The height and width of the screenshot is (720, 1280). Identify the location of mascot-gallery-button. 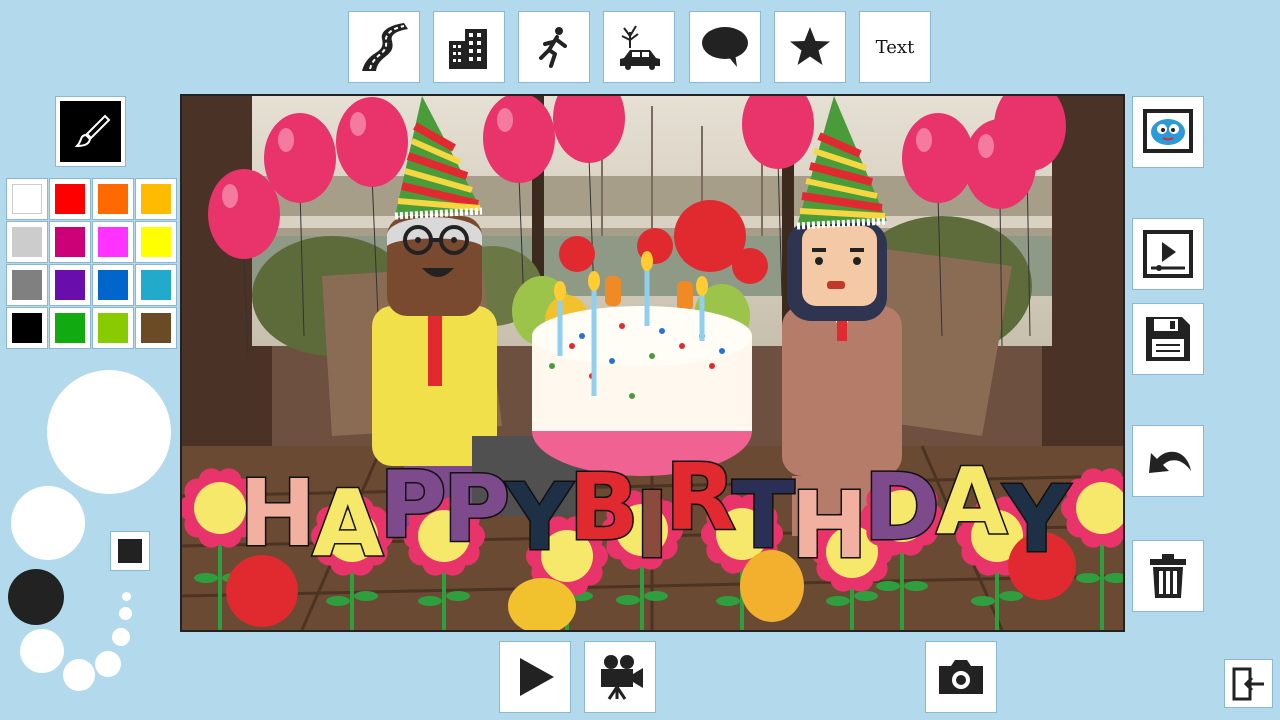
(1168, 132).